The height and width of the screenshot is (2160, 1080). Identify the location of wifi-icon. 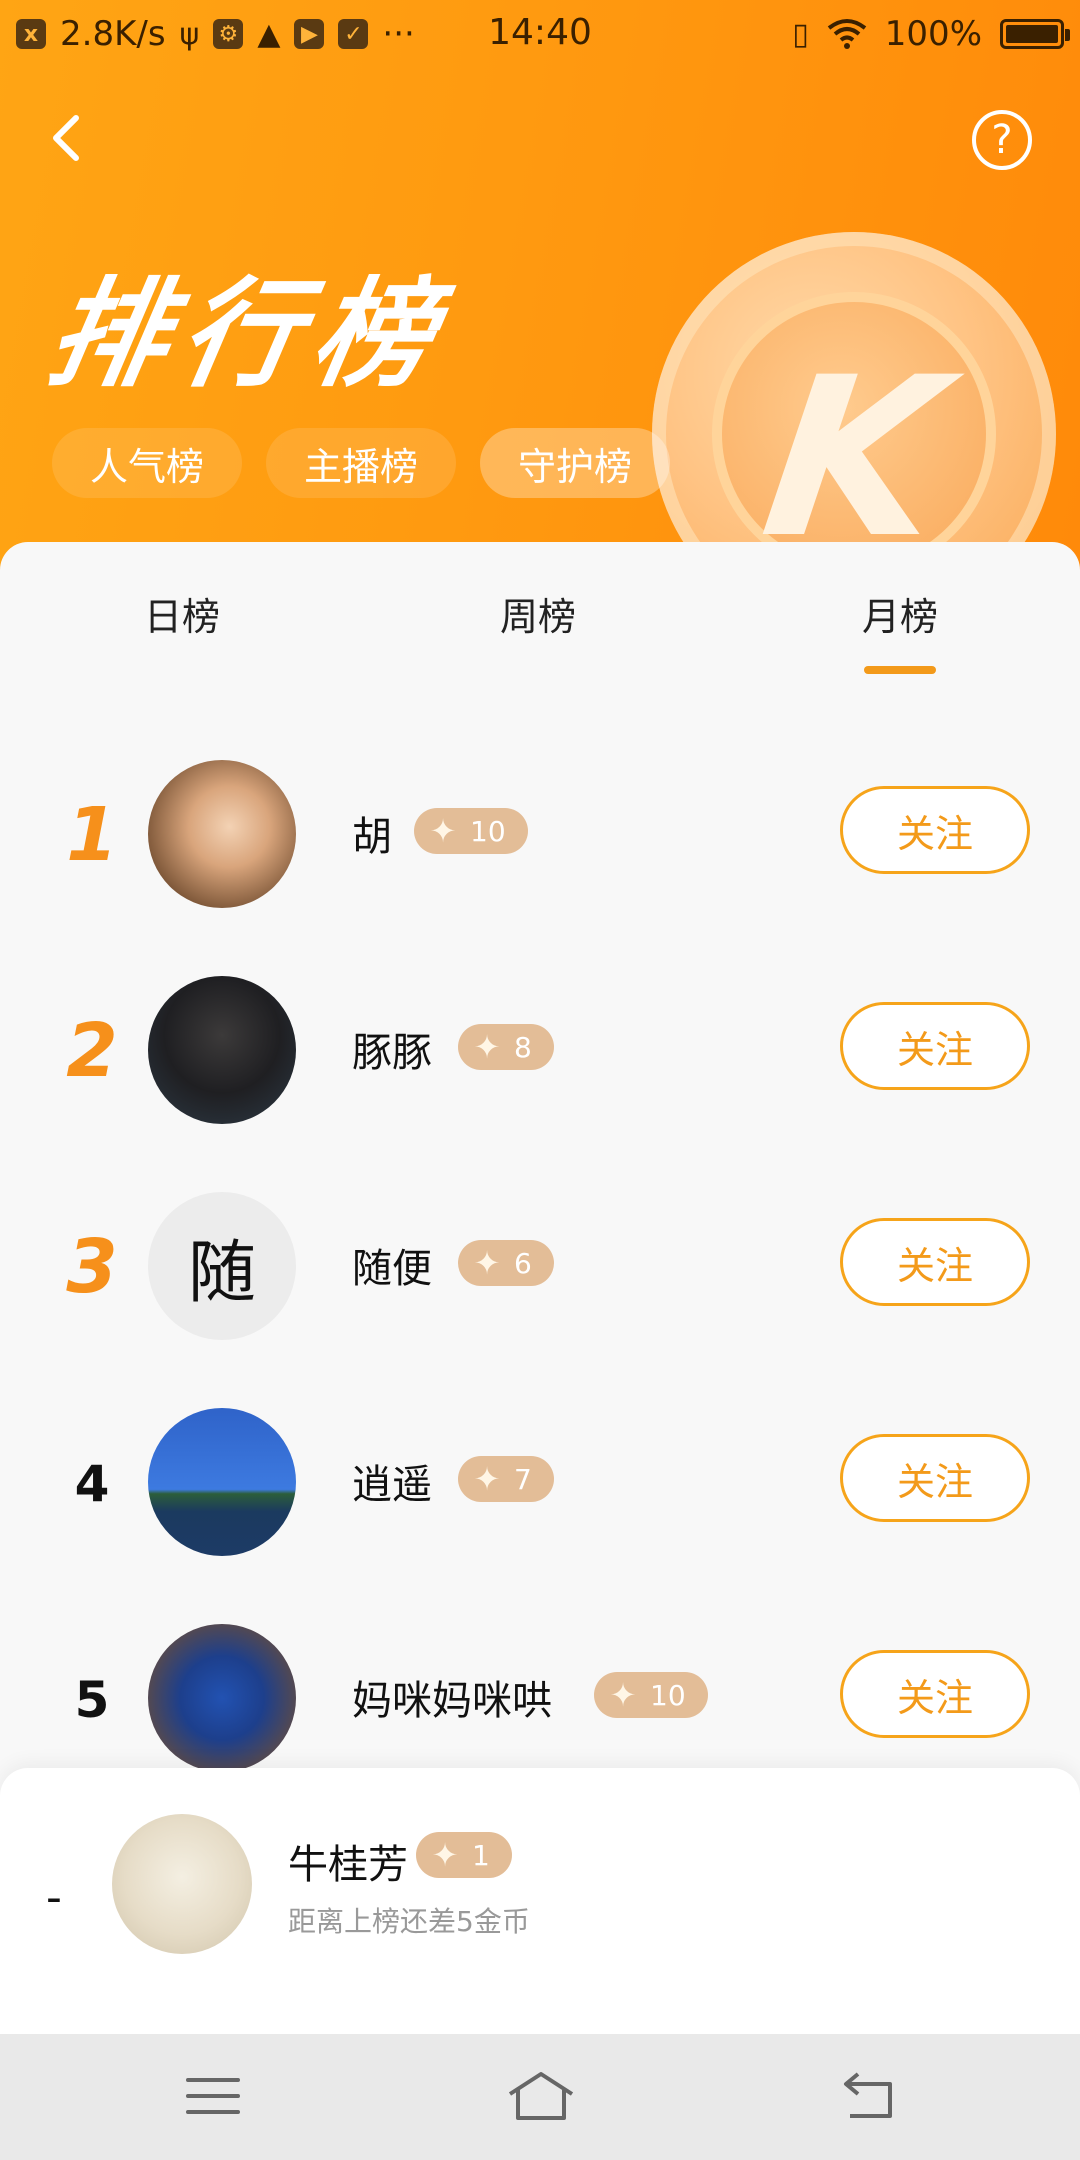
(847, 34).